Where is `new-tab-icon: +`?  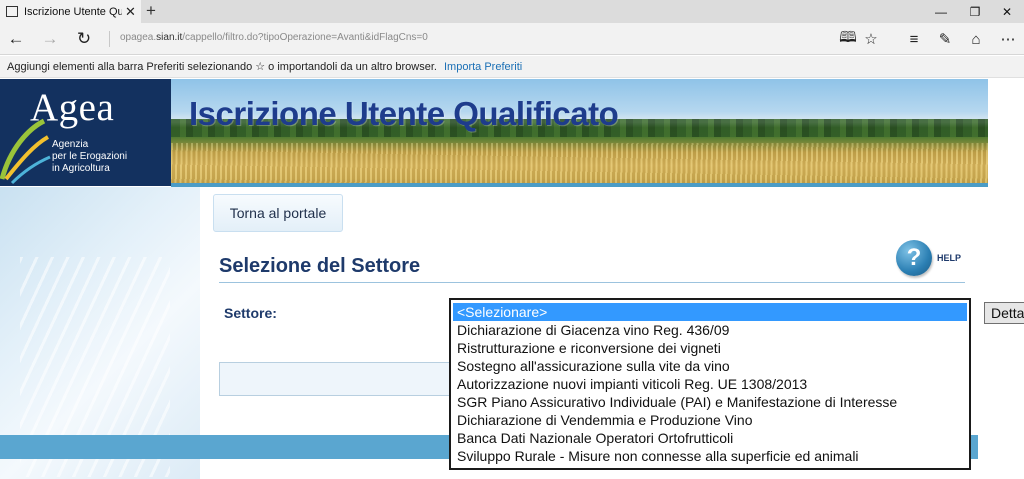
new-tab-icon: + is located at coordinates (151, 11).